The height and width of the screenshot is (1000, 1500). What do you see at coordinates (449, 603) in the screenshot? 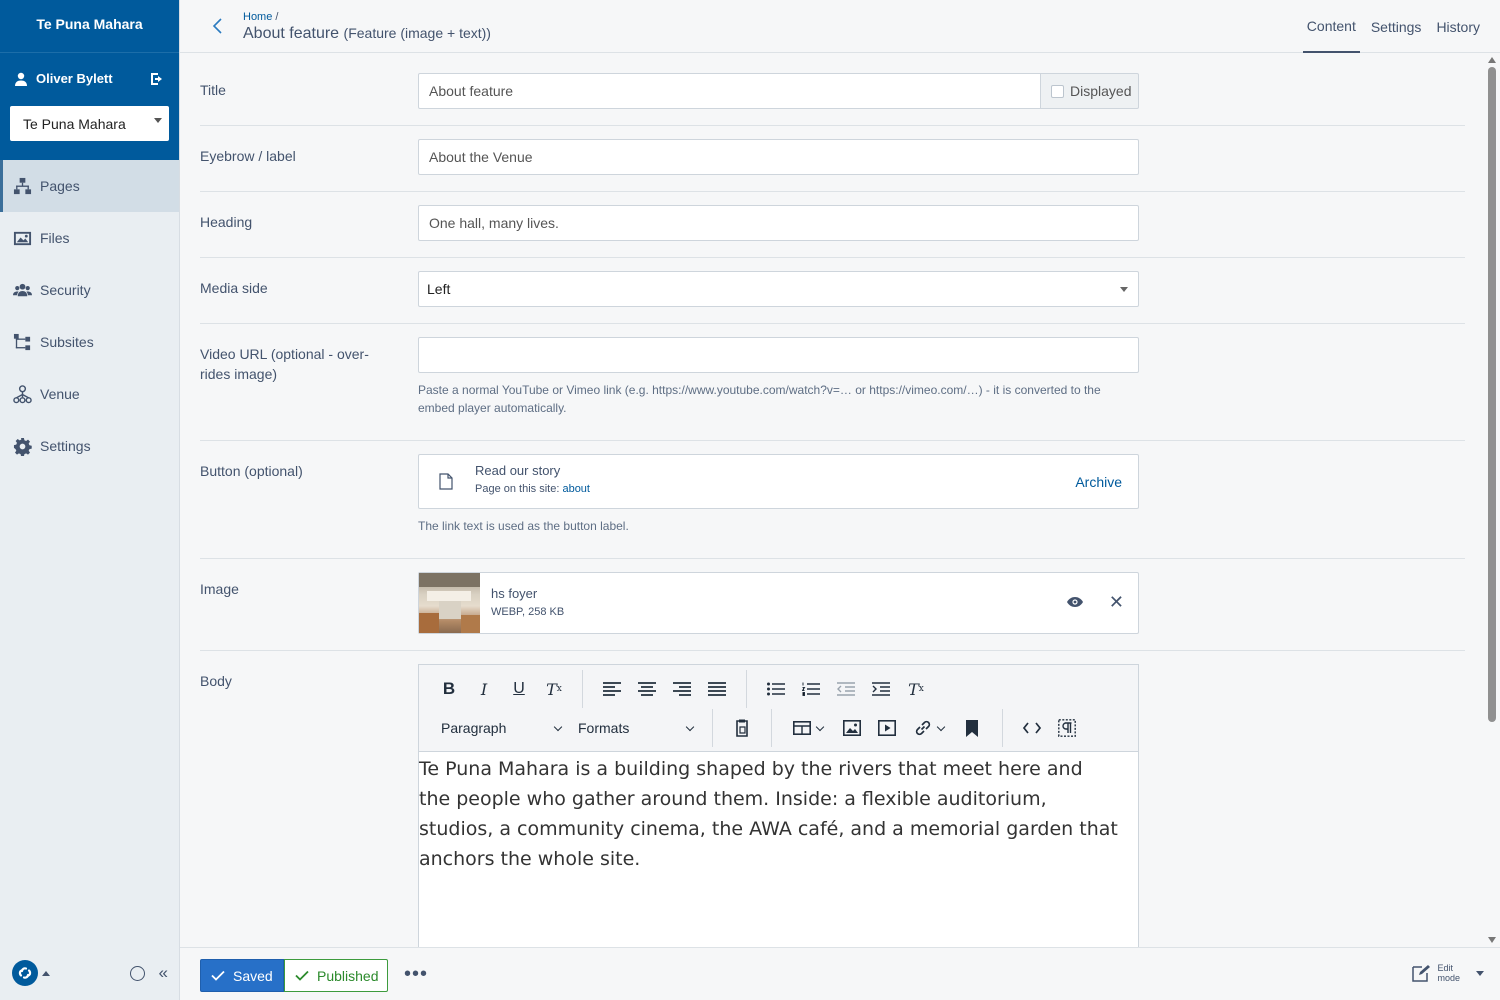
I see `image-thumbnail` at bounding box center [449, 603].